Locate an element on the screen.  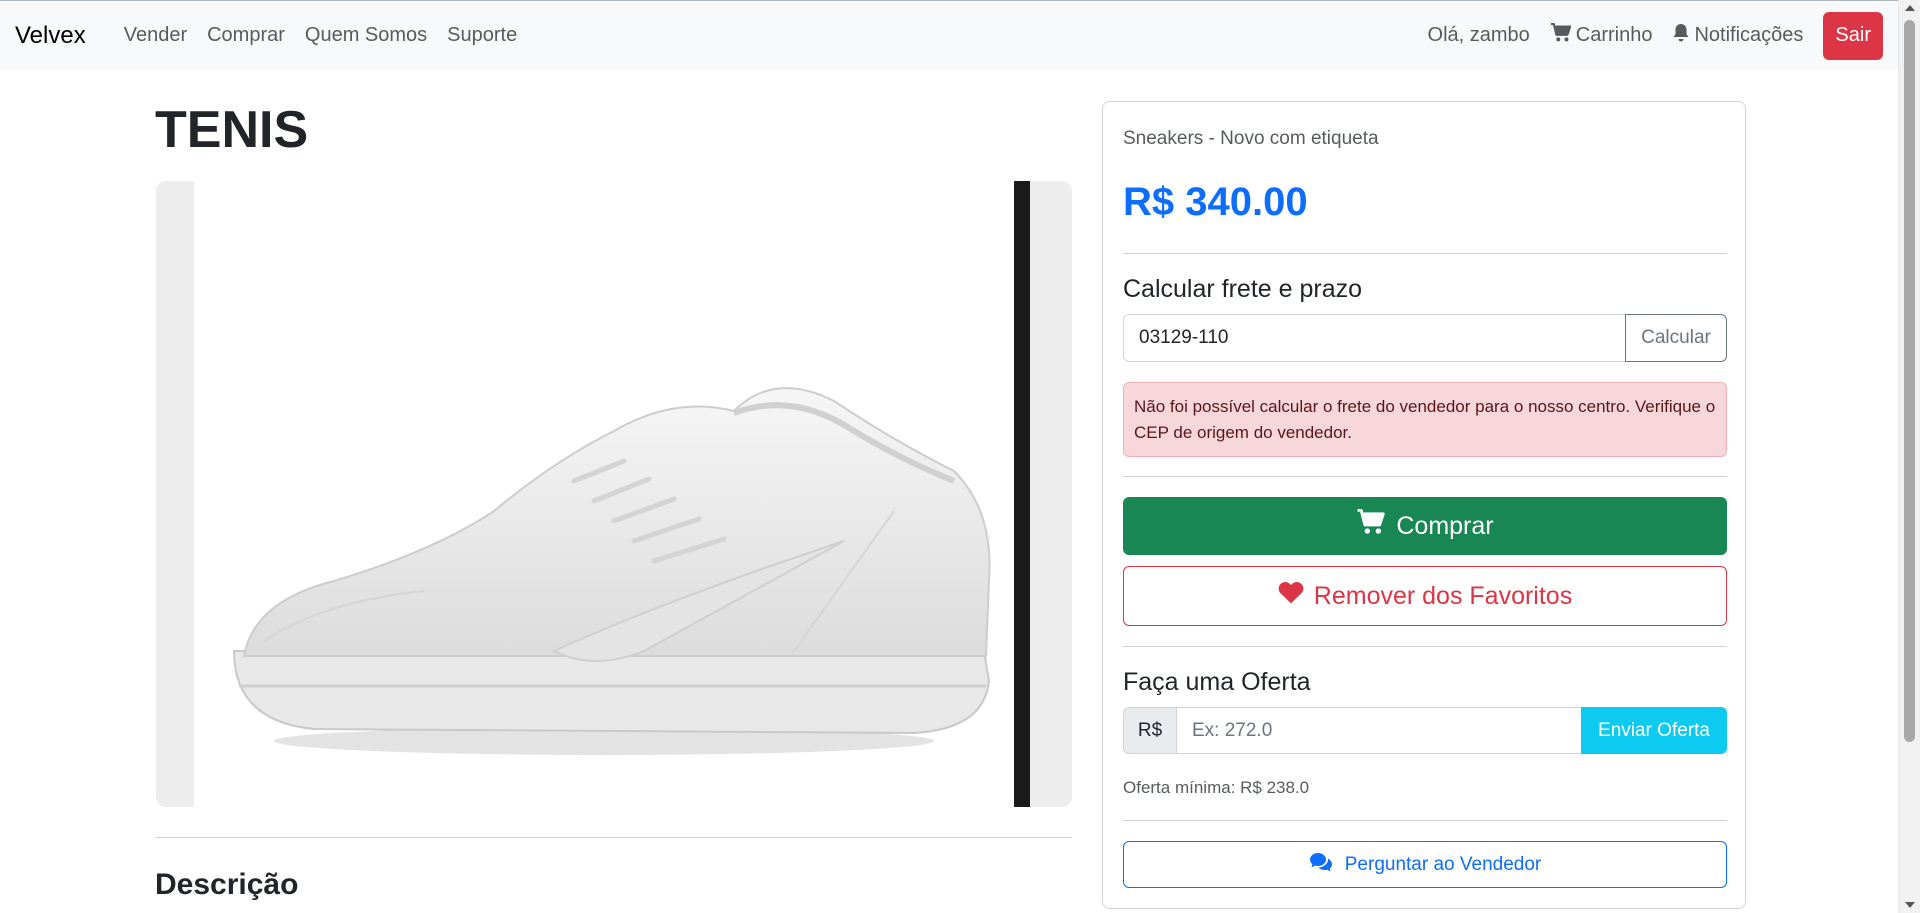
scrollbar-thumb is located at coordinates (1909, 381).